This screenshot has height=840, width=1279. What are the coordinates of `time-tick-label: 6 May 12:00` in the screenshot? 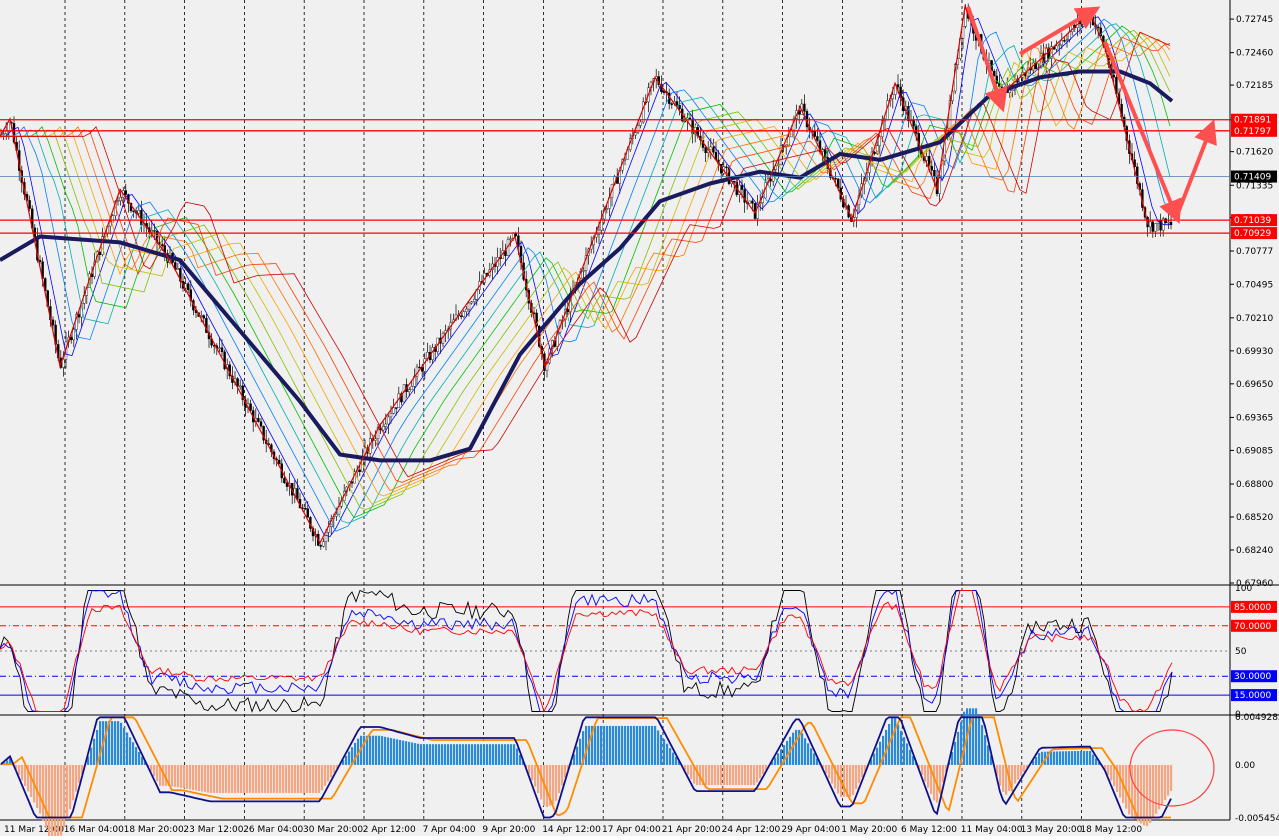 It's located at (929, 830).